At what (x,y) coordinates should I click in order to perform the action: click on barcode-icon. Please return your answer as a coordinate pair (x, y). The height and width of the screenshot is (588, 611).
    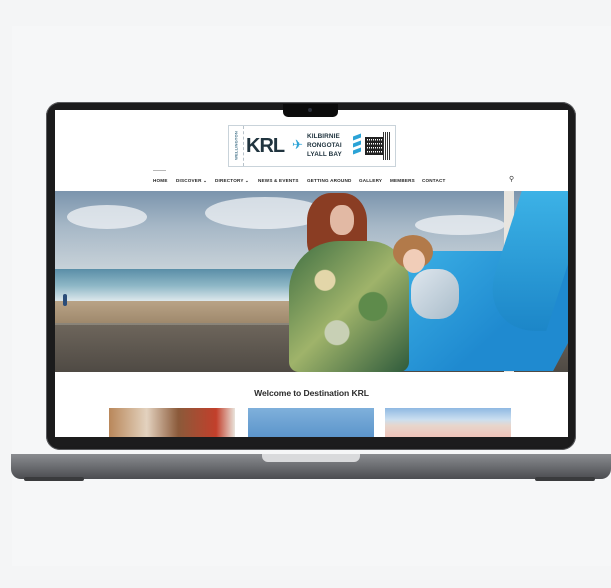
    Looking at the image, I should click on (387, 146).